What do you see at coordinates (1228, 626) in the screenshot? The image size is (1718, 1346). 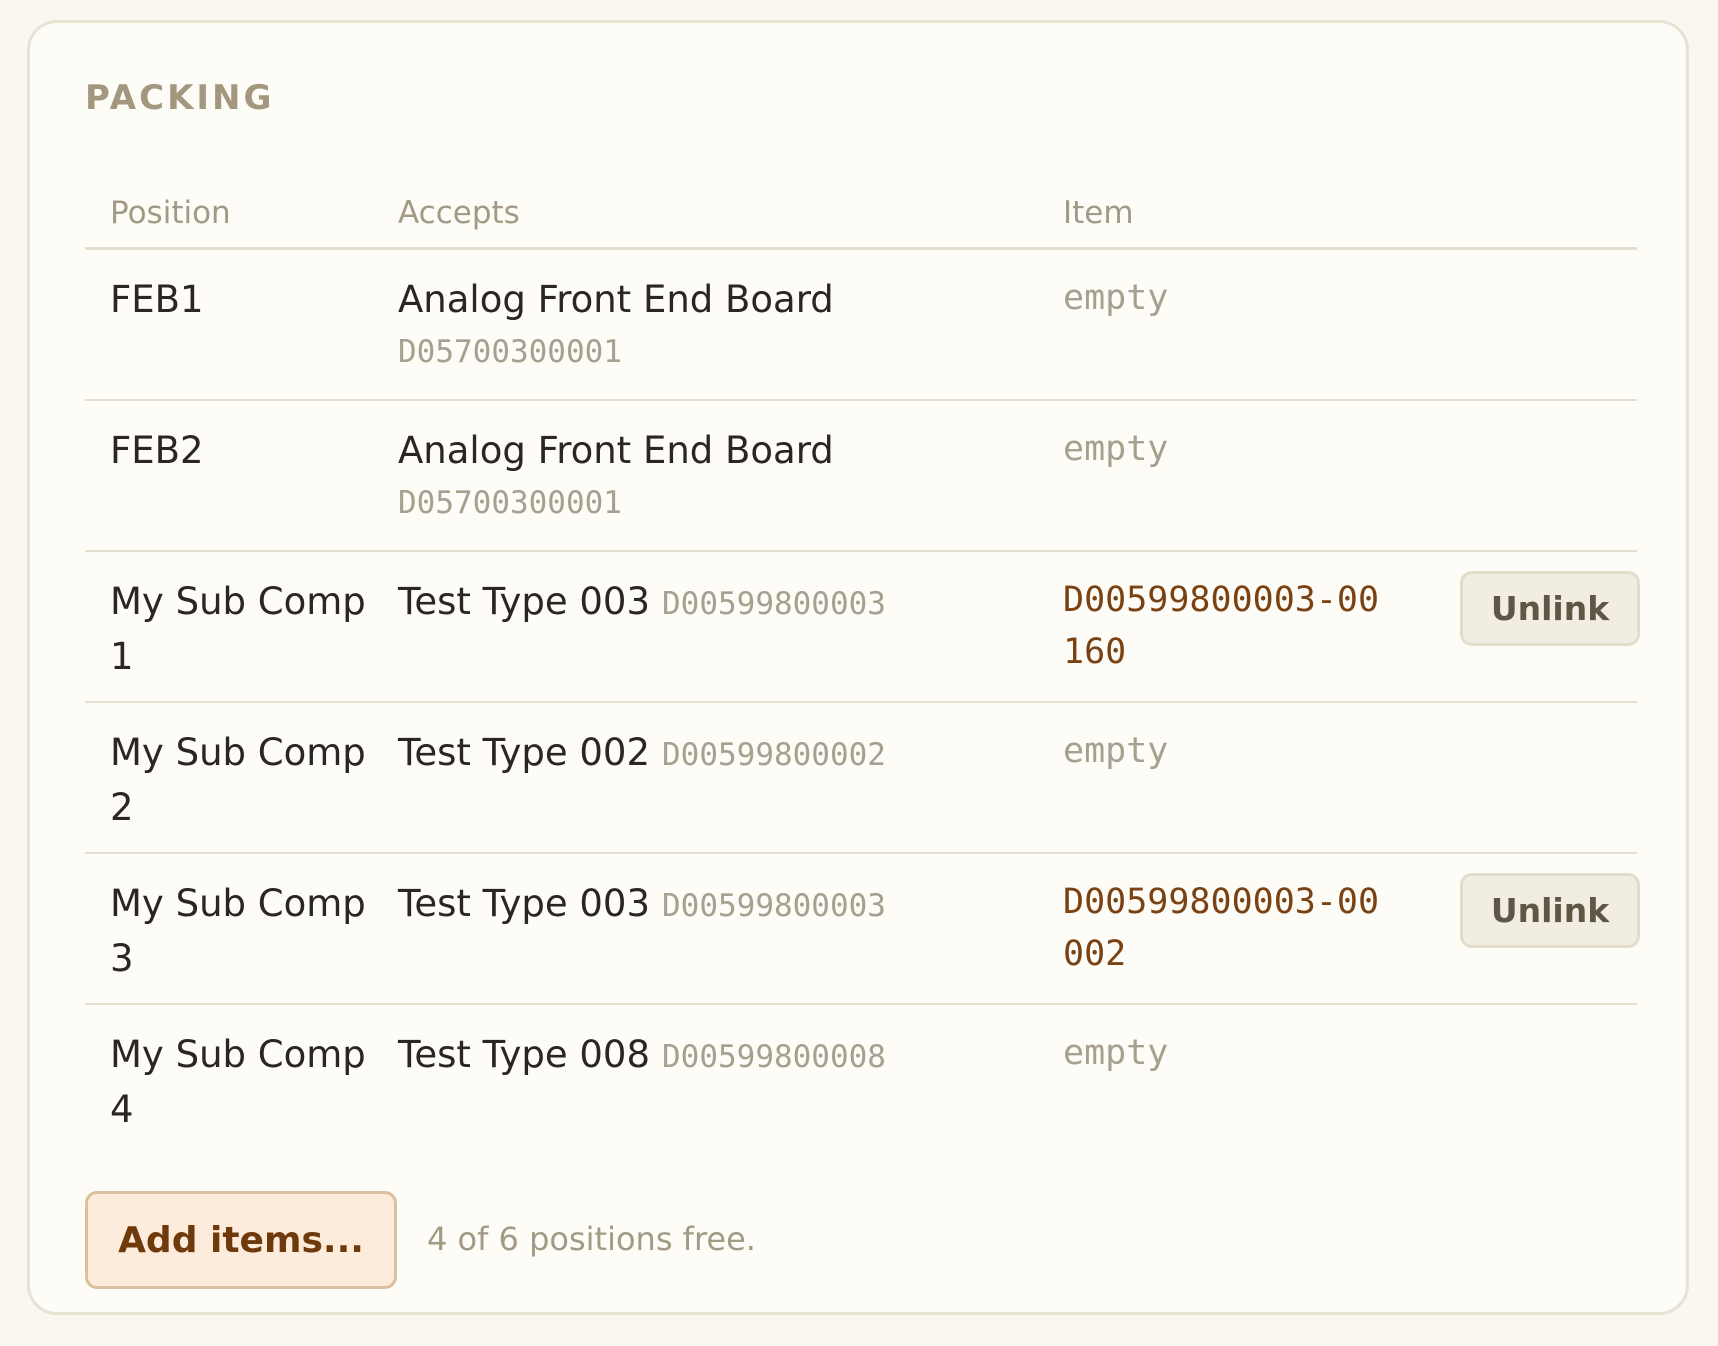 I see `item-link: D00599800003-00160` at bounding box center [1228, 626].